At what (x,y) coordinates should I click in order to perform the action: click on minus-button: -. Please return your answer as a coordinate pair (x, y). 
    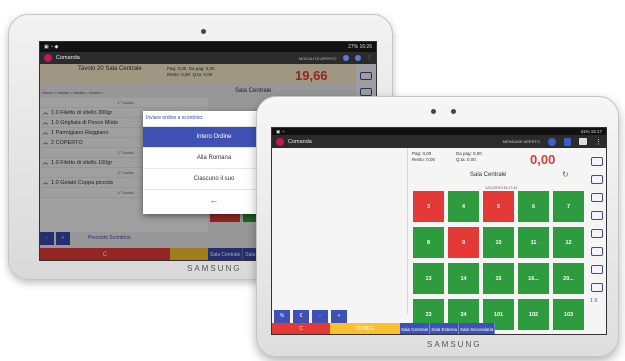
    Looking at the image, I should click on (320, 316).